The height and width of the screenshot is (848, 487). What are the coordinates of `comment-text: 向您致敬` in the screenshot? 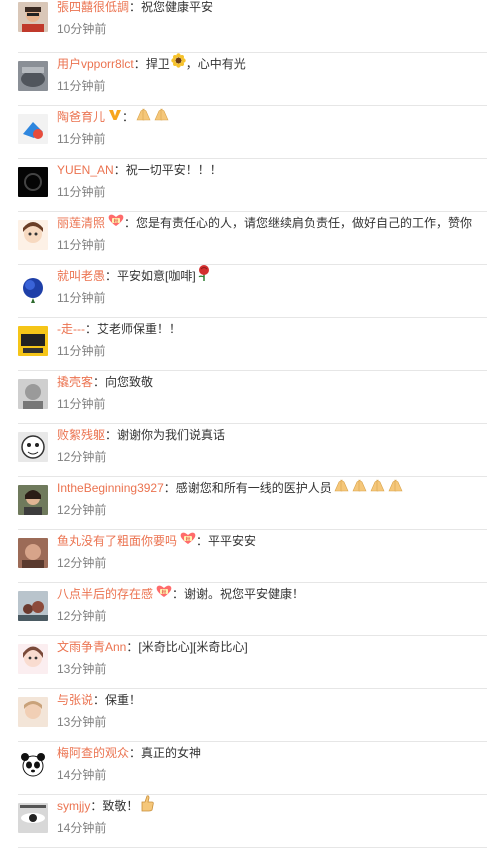 It's located at (129, 382).